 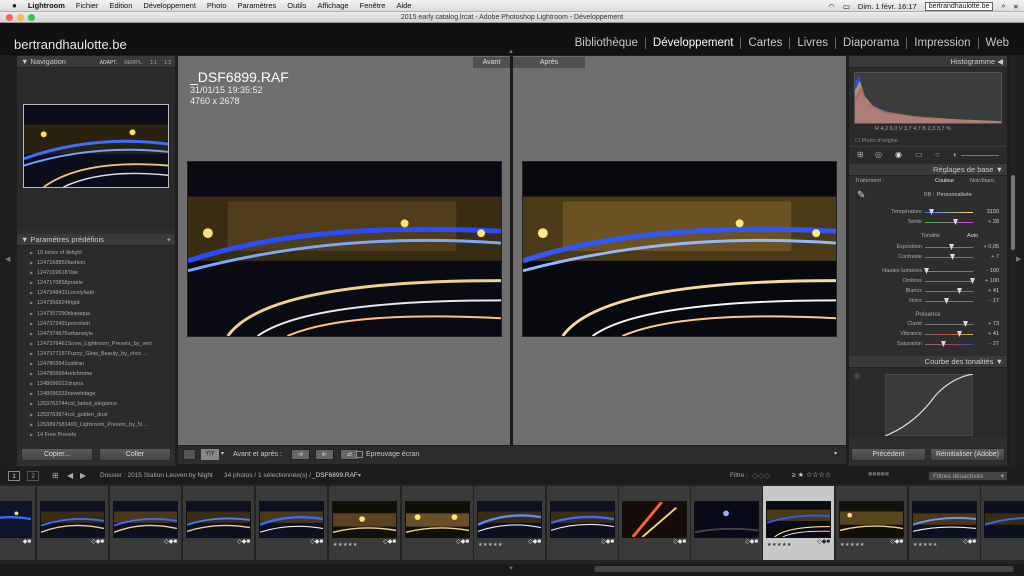 What do you see at coordinates (993, 222) in the screenshot?
I see `tint-value: + 28` at bounding box center [993, 222].